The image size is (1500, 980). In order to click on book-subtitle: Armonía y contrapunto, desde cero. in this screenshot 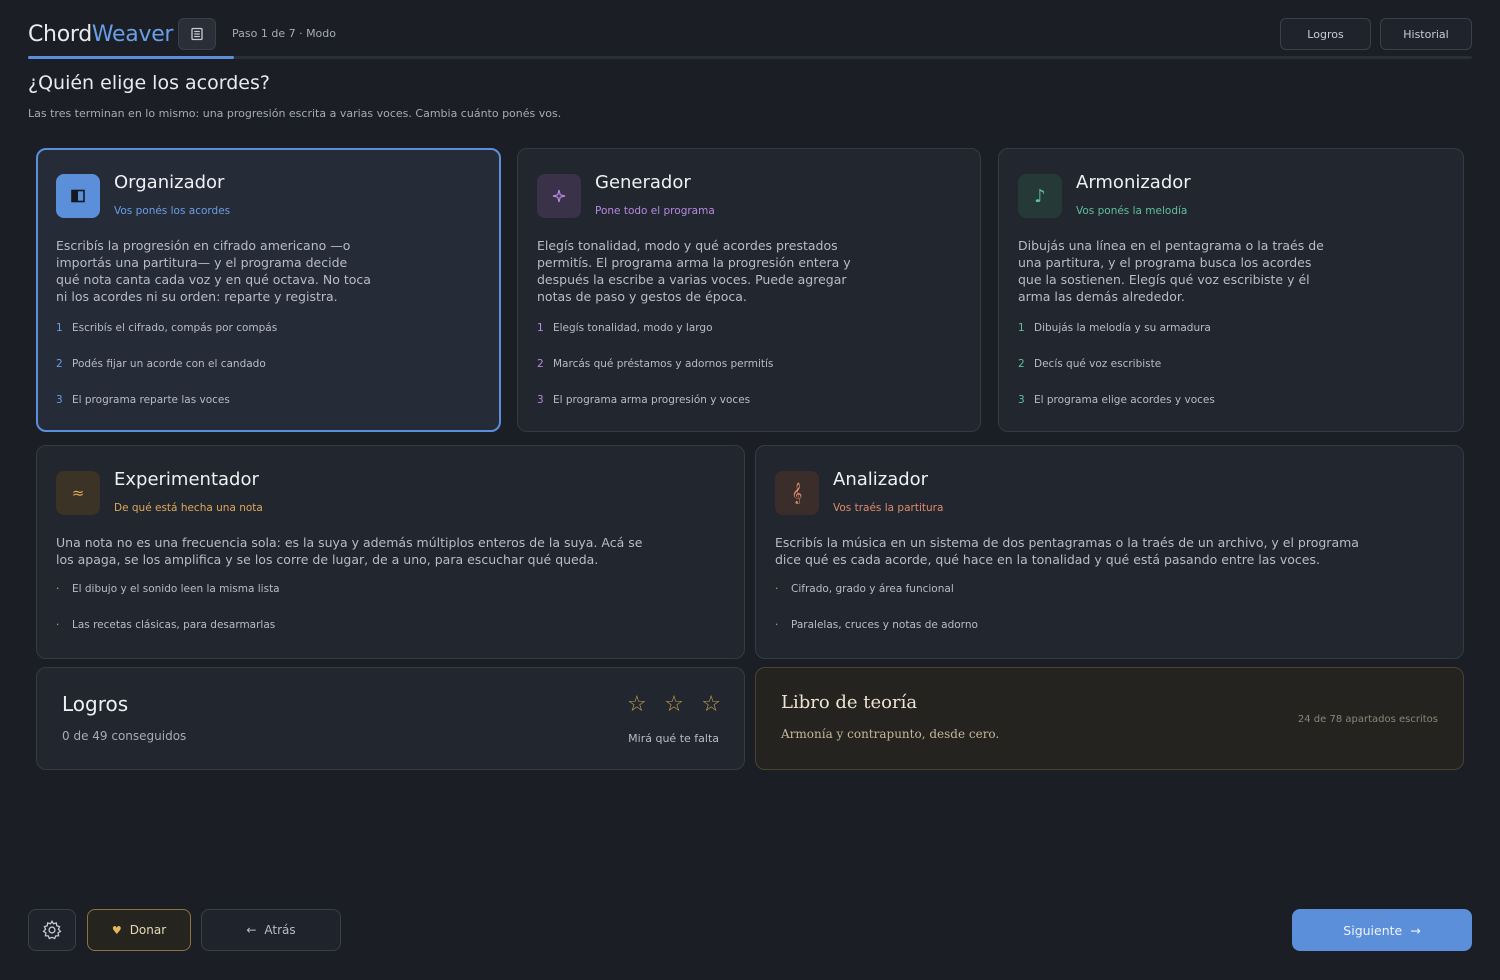, I will do `click(890, 734)`.